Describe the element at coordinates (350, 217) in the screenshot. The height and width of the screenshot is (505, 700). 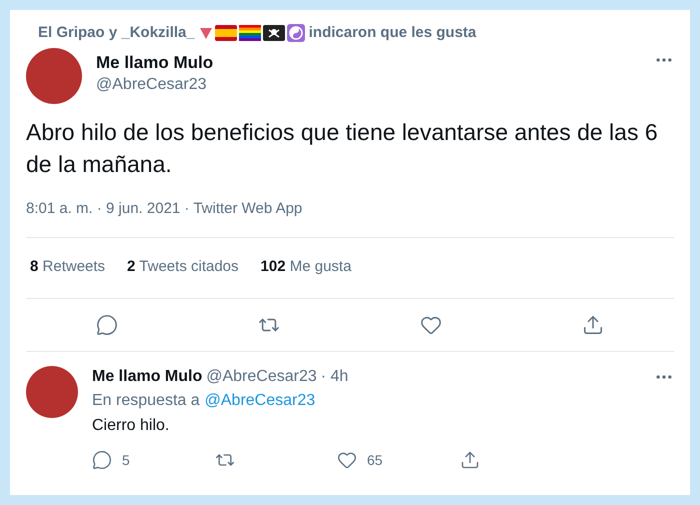
I see `tweet-timestamp: 8:01 a. m. · 9 jun. 2021 · Twitter Web App` at that location.